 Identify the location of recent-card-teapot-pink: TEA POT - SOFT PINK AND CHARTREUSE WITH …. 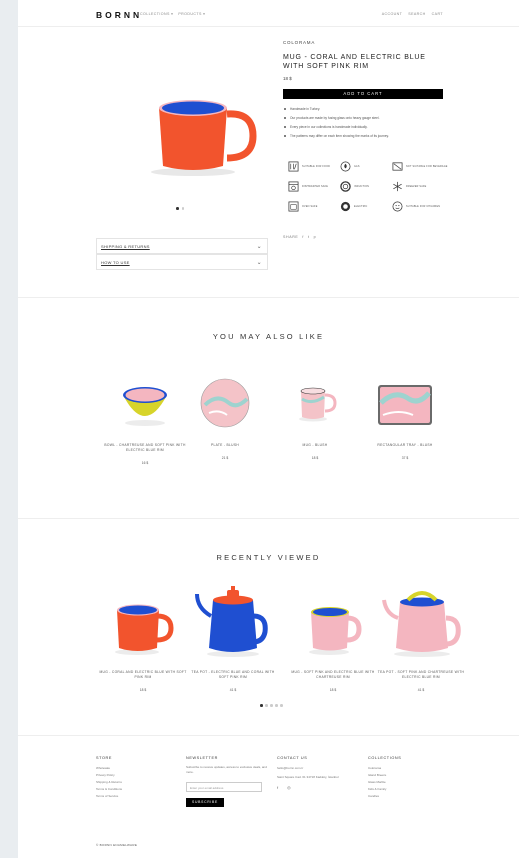
(421, 637).